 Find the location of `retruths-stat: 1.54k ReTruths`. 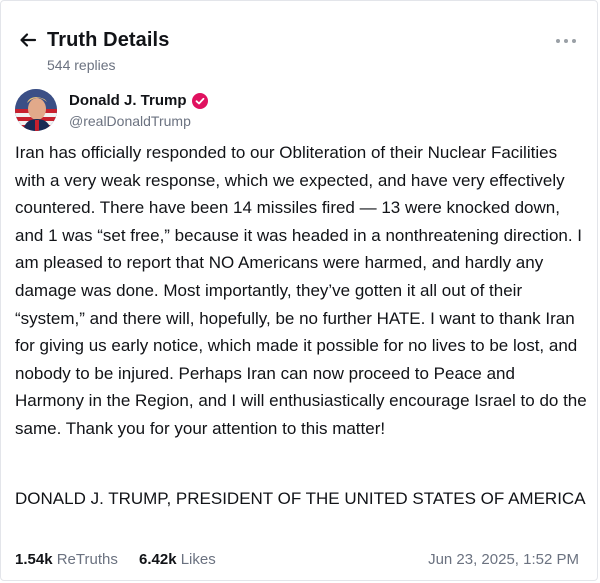

retruths-stat: 1.54k ReTruths is located at coordinates (66, 559).